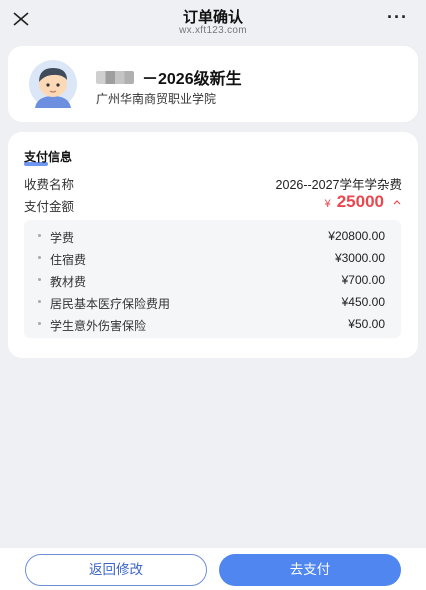 The width and height of the screenshot is (426, 590). I want to click on bottom-action-bar: 返回修改 去支付, so click(213, 569).